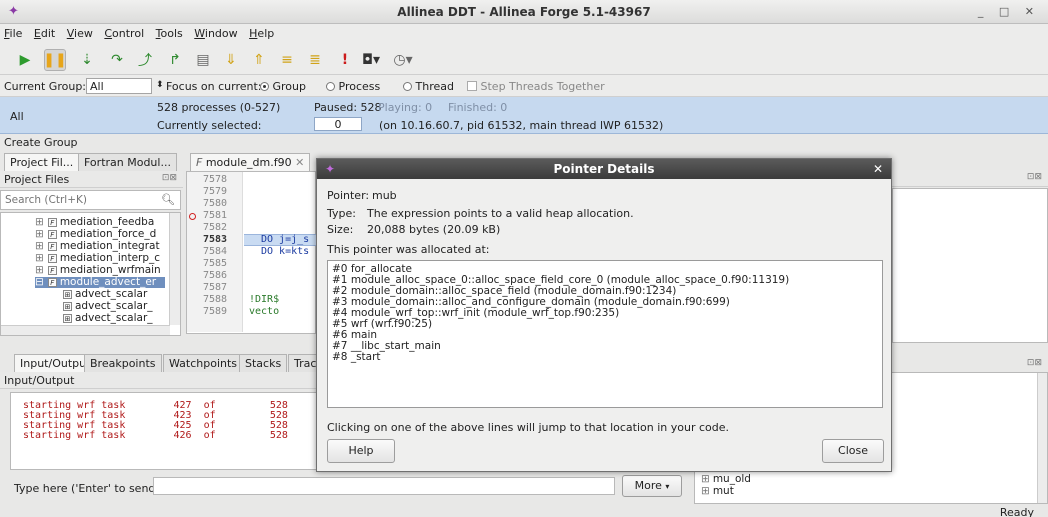 Image resolution: width=1048 pixels, height=517 pixels. I want to click on var-item: ⊞ mu_old, so click(726, 479).